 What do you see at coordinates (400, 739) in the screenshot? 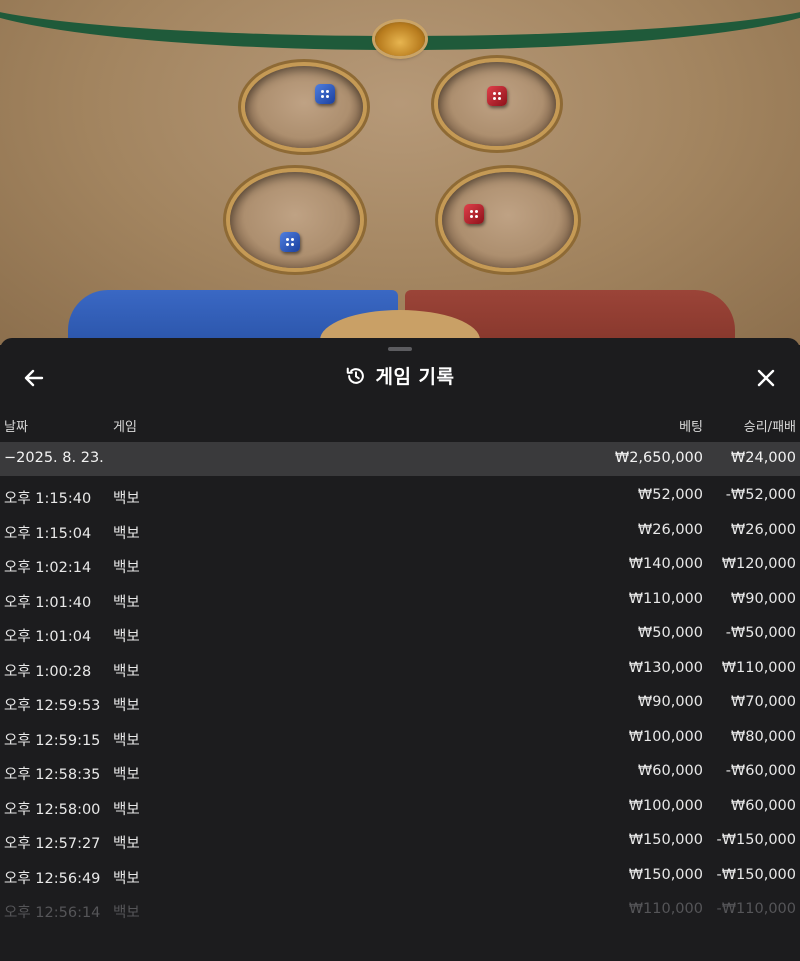
I see `history-row: 오후 12:59:15 백보 ₩100,000 ₩80,000` at bounding box center [400, 739].